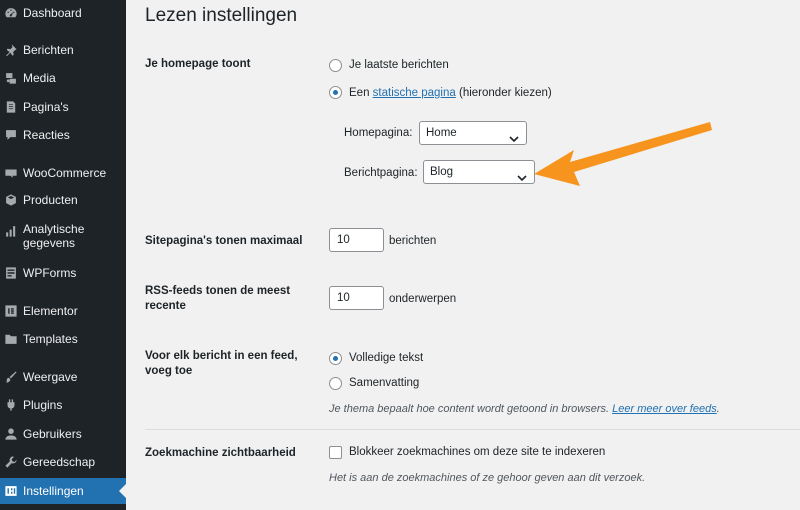  What do you see at coordinates (11, 339) in the screenshot?
I see `folder-icon` at bounding box center [11, 339].